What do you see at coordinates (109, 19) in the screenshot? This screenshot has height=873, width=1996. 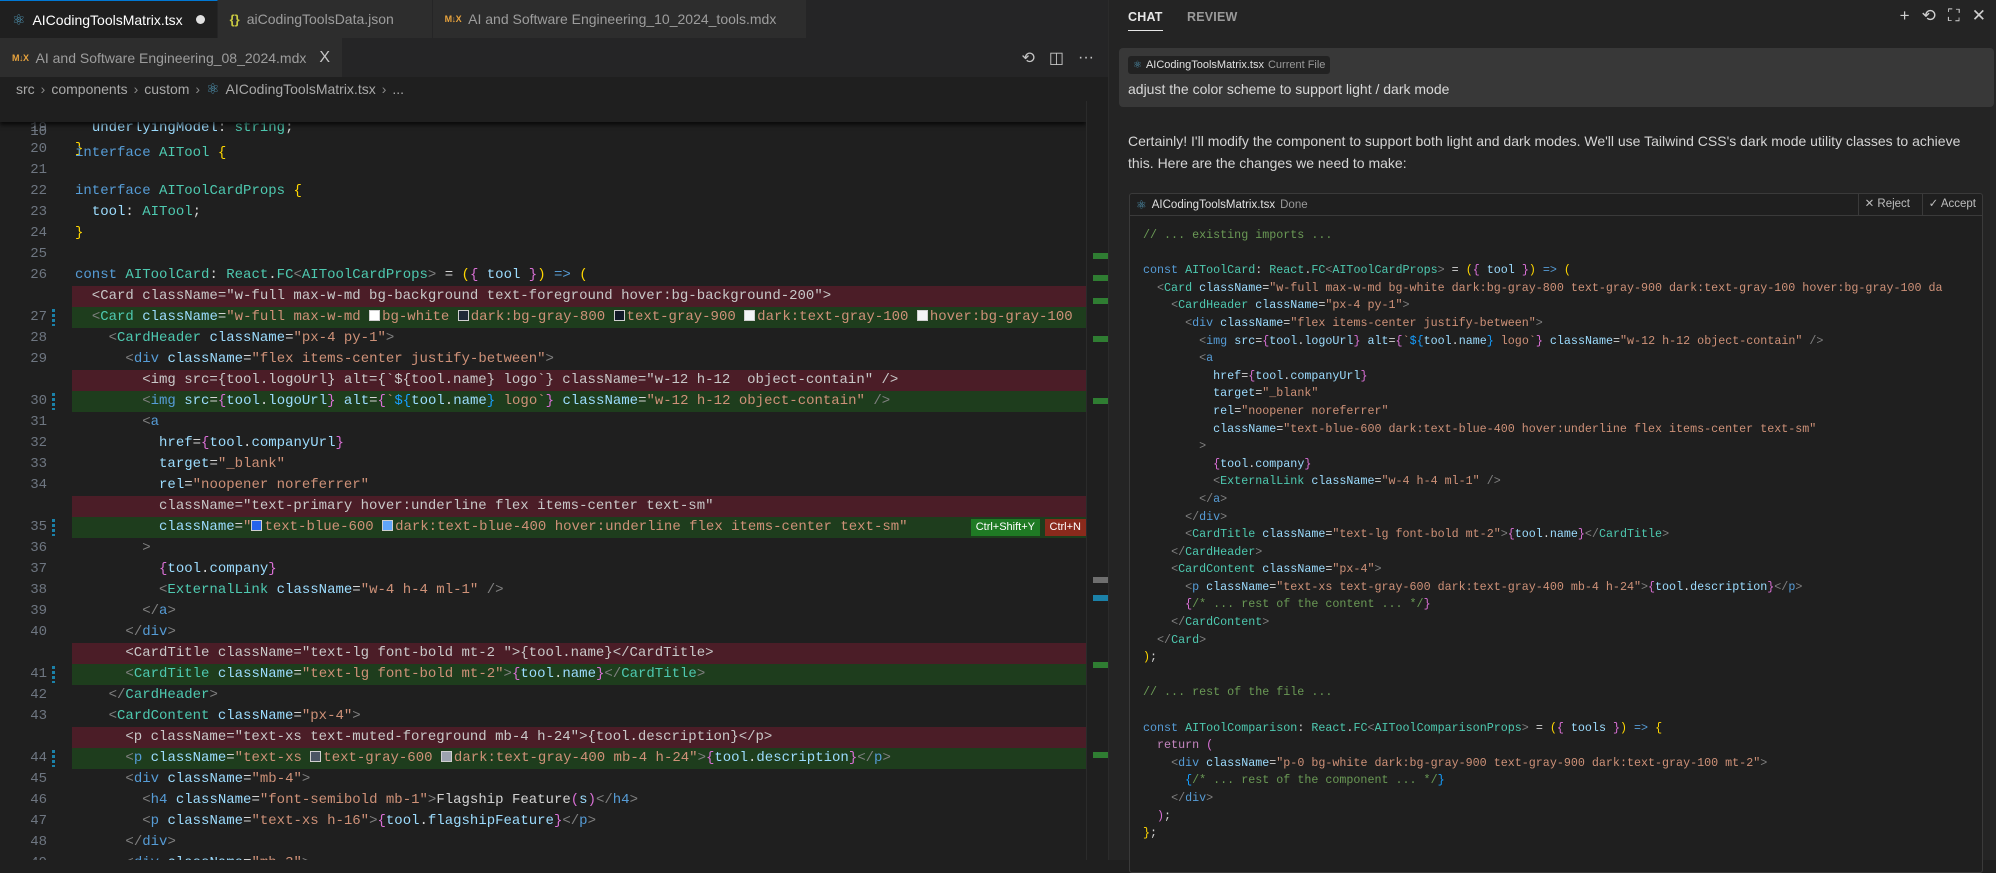 I see `tab-aicodingtoolsmatrix: ⚛ AICodingToolsMatrix.tsx` at bounding box center [109, 19].